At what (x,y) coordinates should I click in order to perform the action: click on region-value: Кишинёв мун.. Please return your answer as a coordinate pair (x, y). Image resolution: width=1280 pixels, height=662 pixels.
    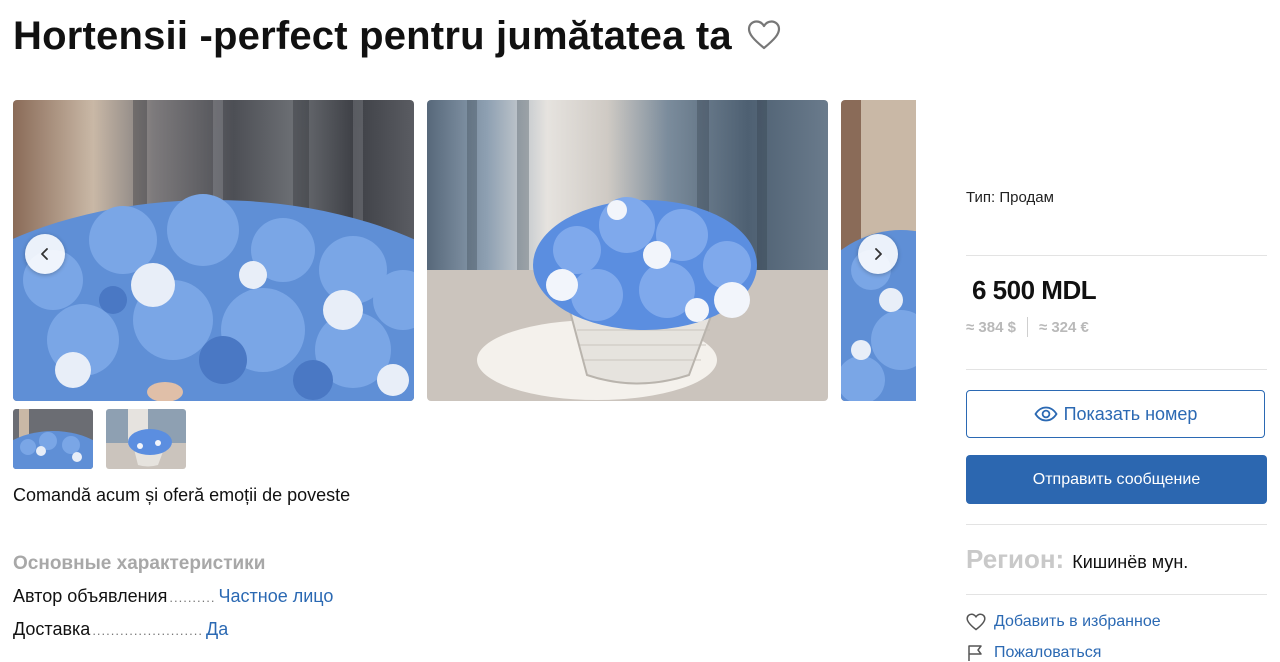
    Looking at the image, I should click on (1130, 562).